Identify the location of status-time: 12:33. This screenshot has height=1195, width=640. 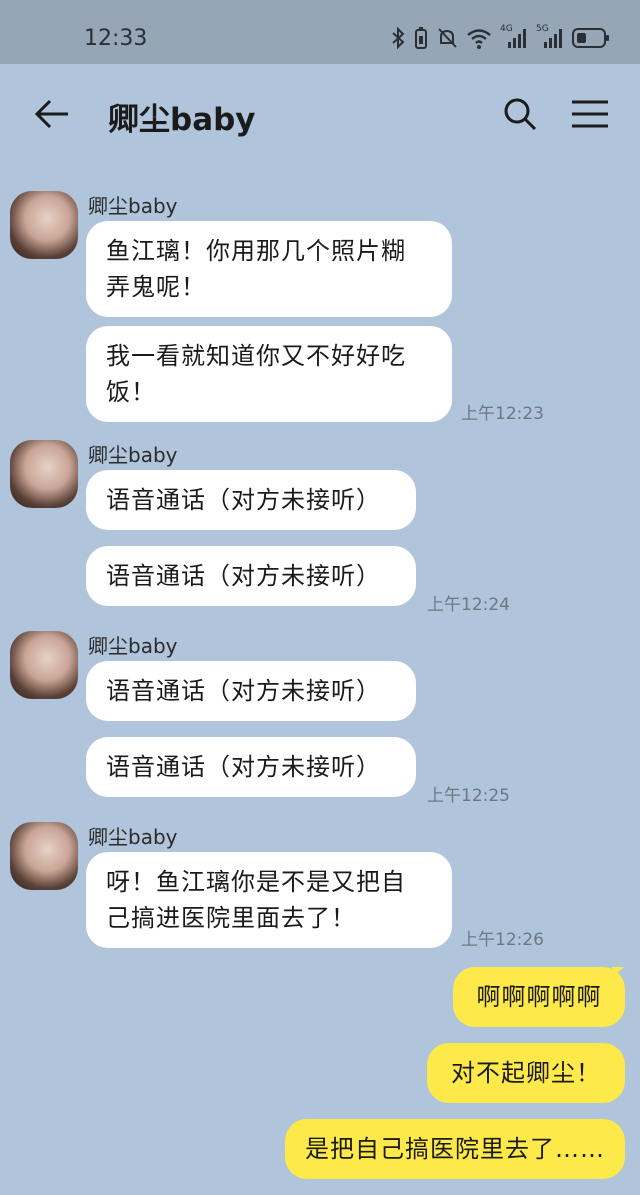
(116, 38).